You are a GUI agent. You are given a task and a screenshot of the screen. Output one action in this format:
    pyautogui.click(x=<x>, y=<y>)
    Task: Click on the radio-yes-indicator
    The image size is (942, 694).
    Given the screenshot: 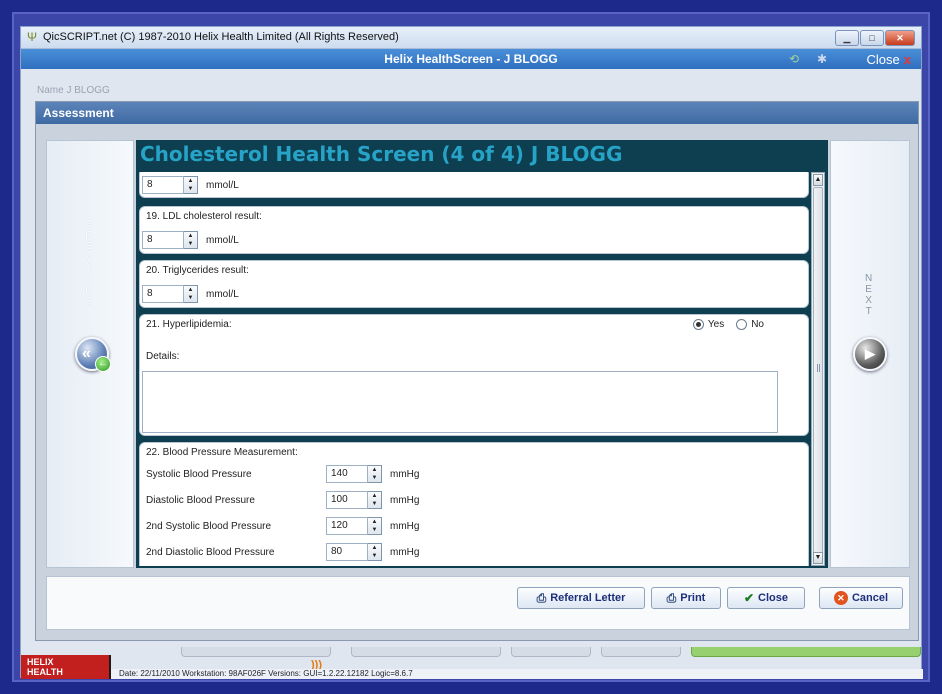 What is the action you would take?
    pyautogui.click(x=698, y=324)
    